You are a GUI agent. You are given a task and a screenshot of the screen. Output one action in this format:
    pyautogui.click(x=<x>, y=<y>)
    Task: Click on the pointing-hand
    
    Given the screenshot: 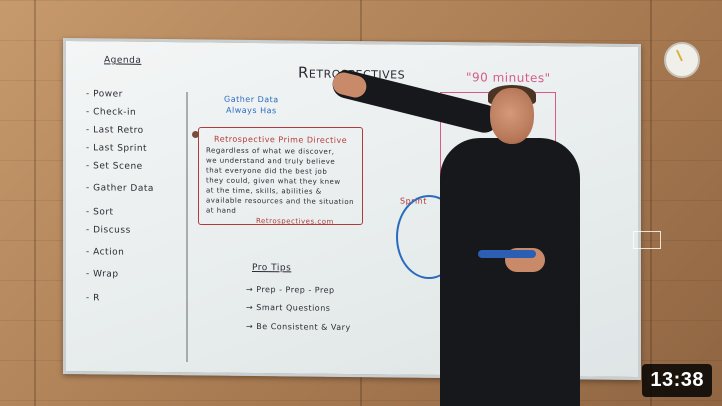 What is the action you would take?
    pyautogui.click(x=349, y=85)
    